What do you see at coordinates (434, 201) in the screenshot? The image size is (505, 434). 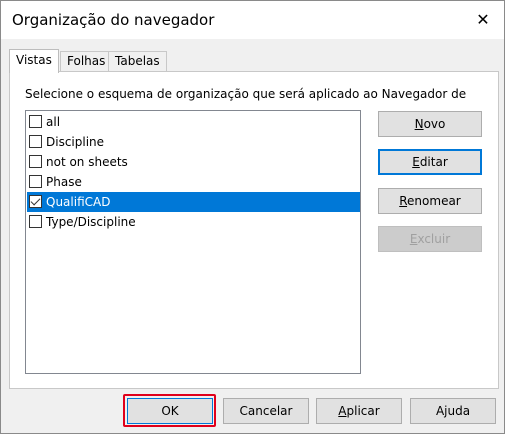 I see `rename-button-label: enomear` at bounding box center [434, 201].